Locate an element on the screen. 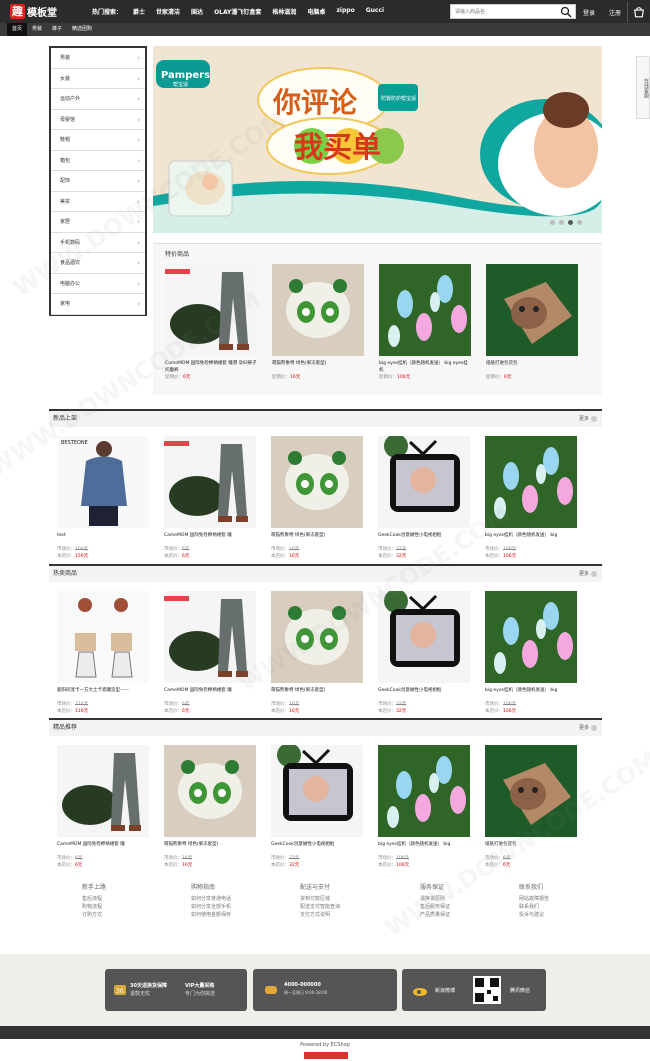  special-product-card: 萌猫熊象特 绿色(果冻套型) 促销价：16元 is located at coordinates (318, 322).